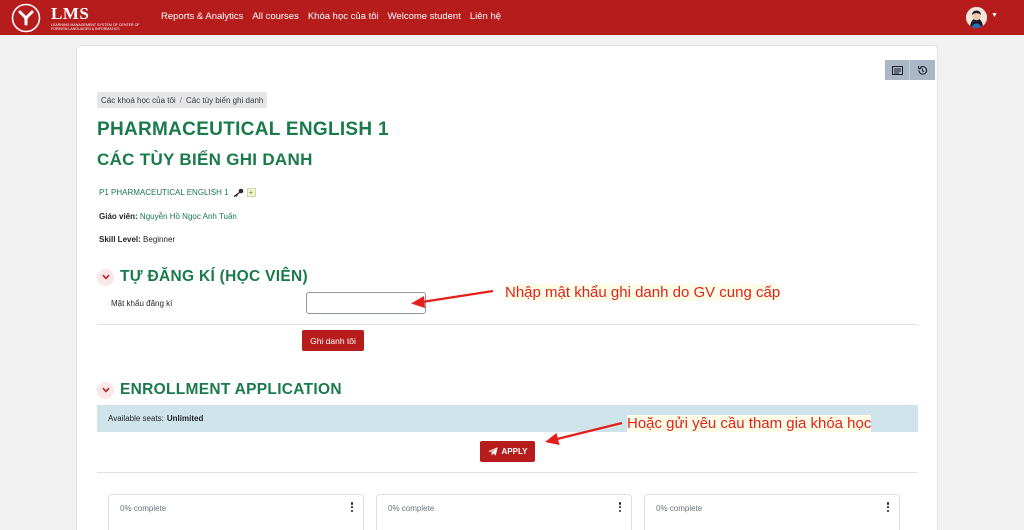  I want to click on lms-logo-icon, so click(26, 18).